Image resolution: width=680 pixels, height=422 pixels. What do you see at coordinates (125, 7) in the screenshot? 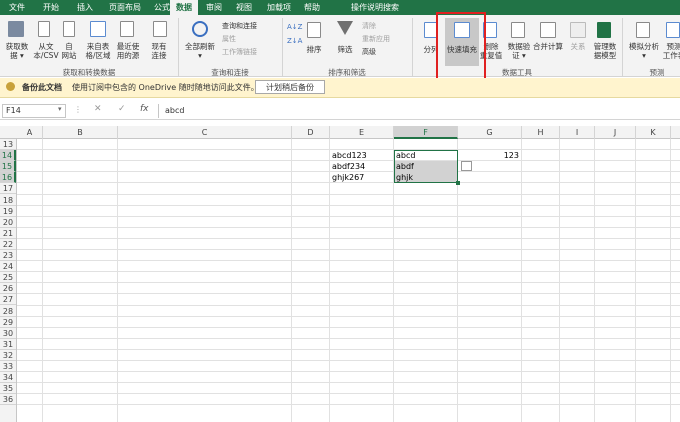
I see `tab-3: 页面布局` at bounding box center [125, 7].